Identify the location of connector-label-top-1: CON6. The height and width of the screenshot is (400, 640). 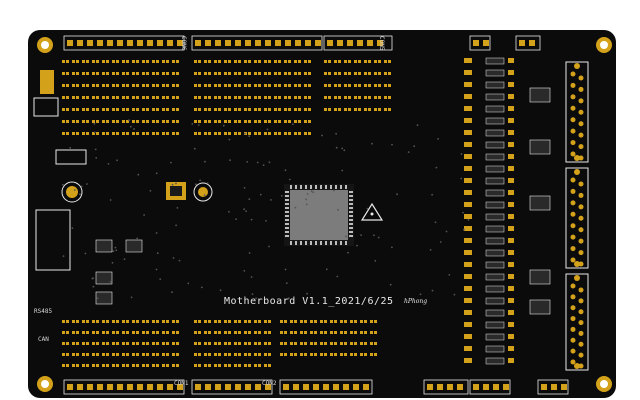
(183, 43).